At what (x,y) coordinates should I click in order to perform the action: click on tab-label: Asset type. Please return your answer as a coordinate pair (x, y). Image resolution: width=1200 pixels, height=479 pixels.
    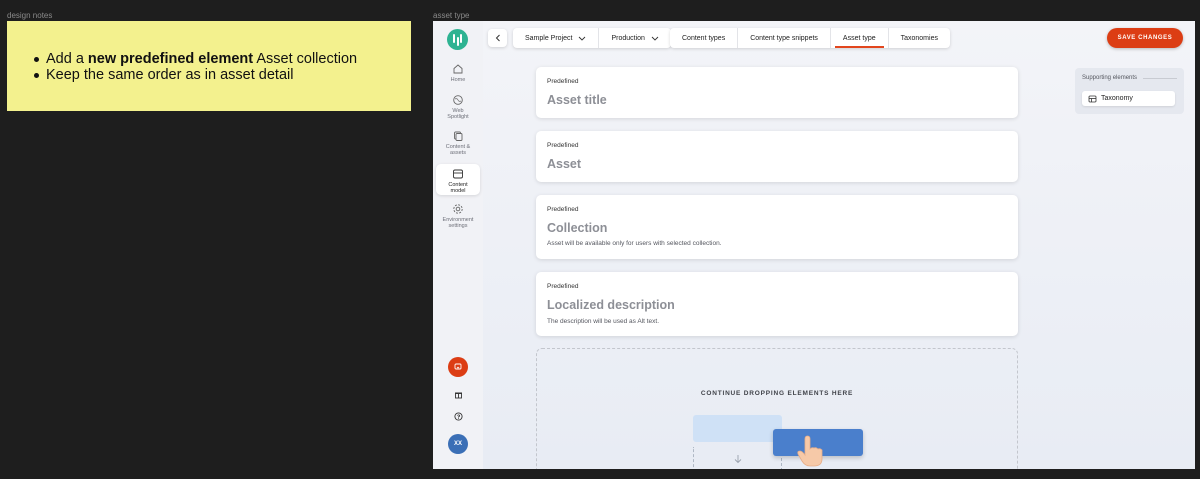
    Looking at the image, I should click on (859, 38).